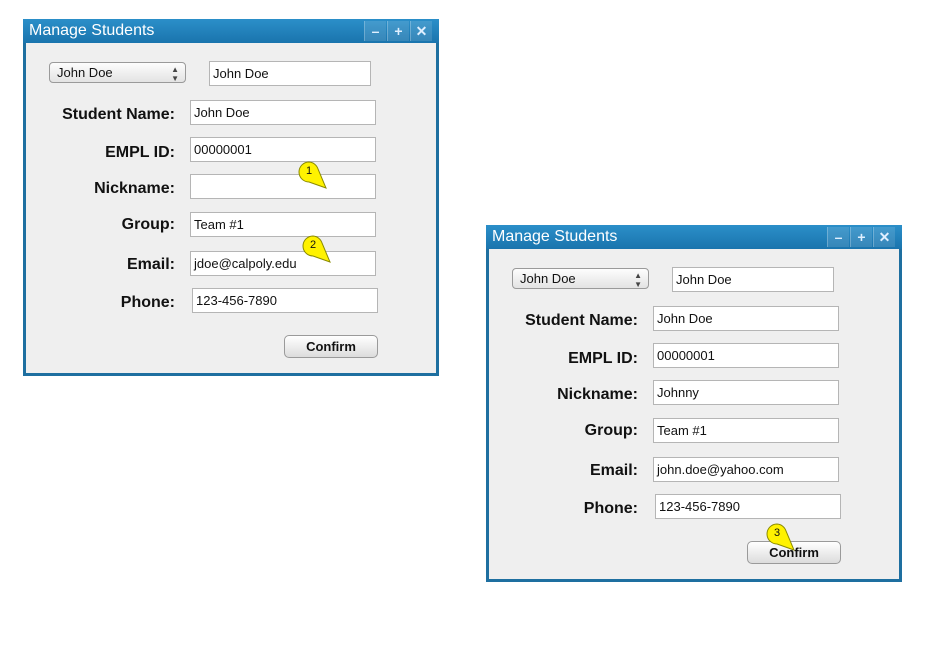  I want to click on callout-marker: 2, so click(317, 250).